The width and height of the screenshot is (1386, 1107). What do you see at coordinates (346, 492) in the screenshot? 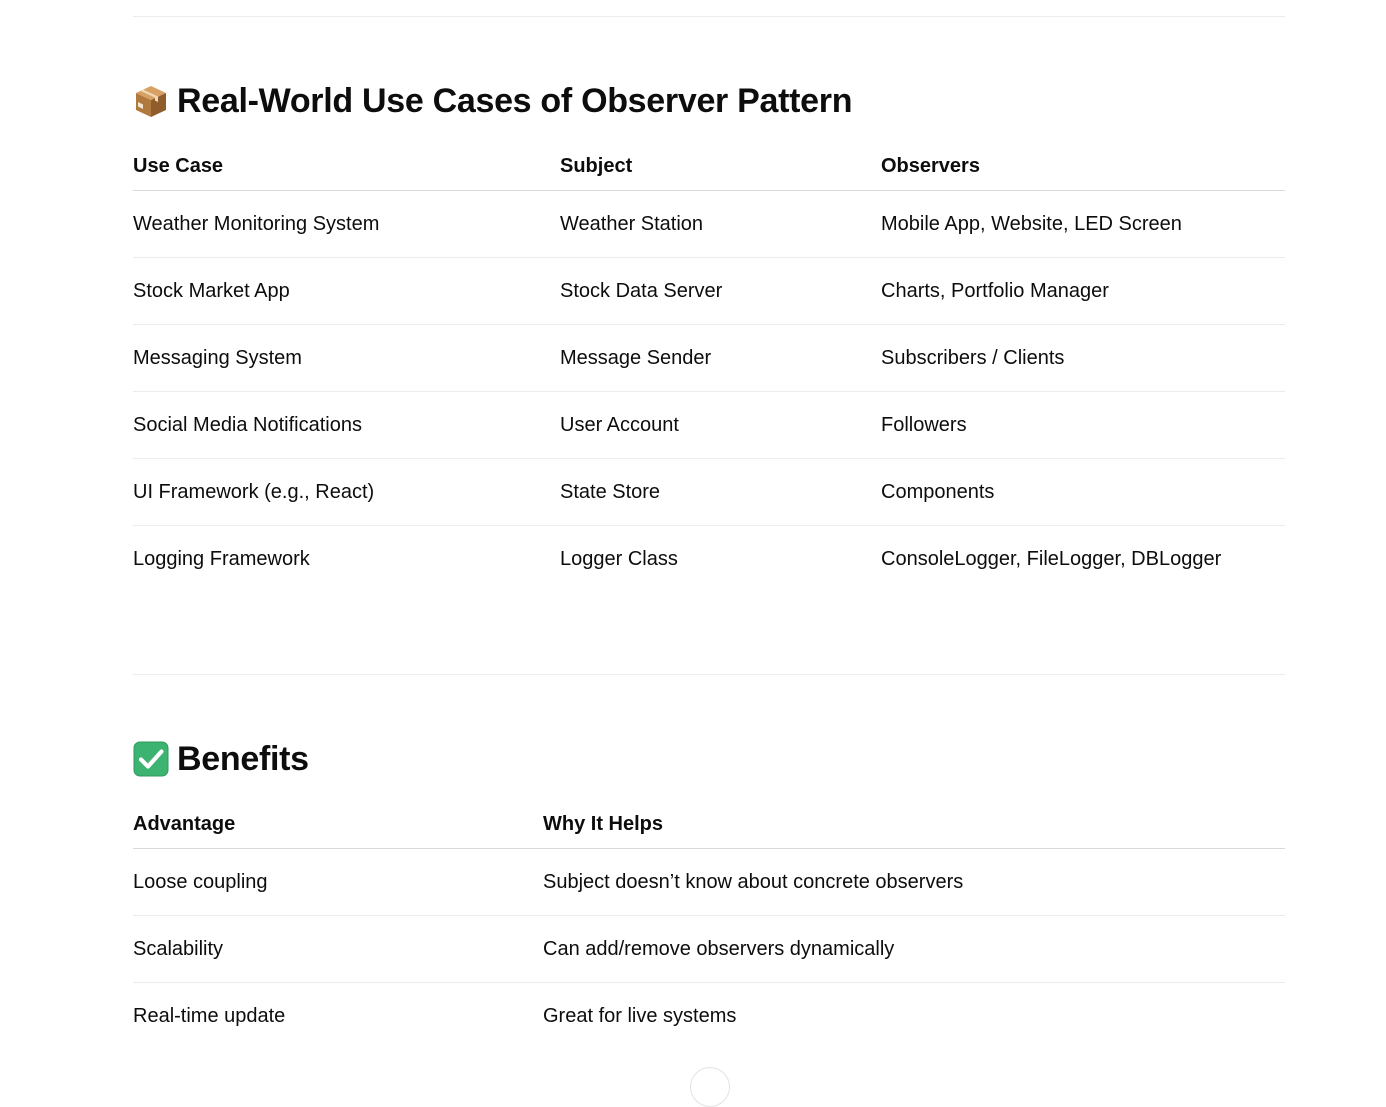
I see `use-case-cell: UI Framework (e.g., React)` at bounding box center [346, 492].